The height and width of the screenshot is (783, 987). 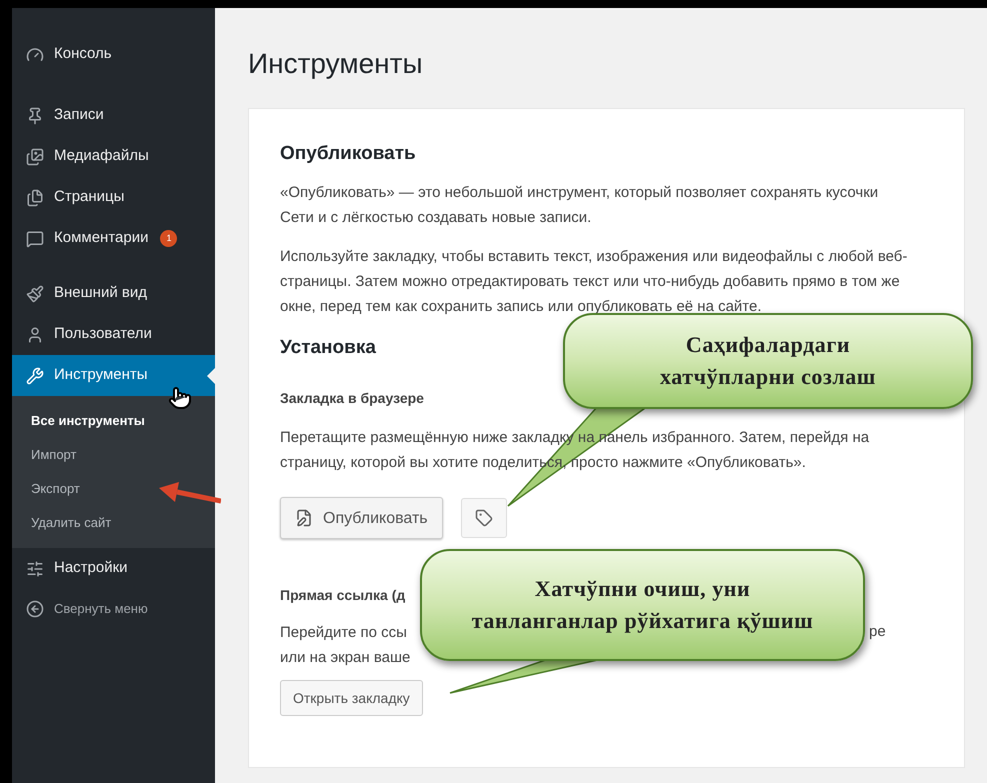 I want to click on user-icon, so click(x=35, y=335).